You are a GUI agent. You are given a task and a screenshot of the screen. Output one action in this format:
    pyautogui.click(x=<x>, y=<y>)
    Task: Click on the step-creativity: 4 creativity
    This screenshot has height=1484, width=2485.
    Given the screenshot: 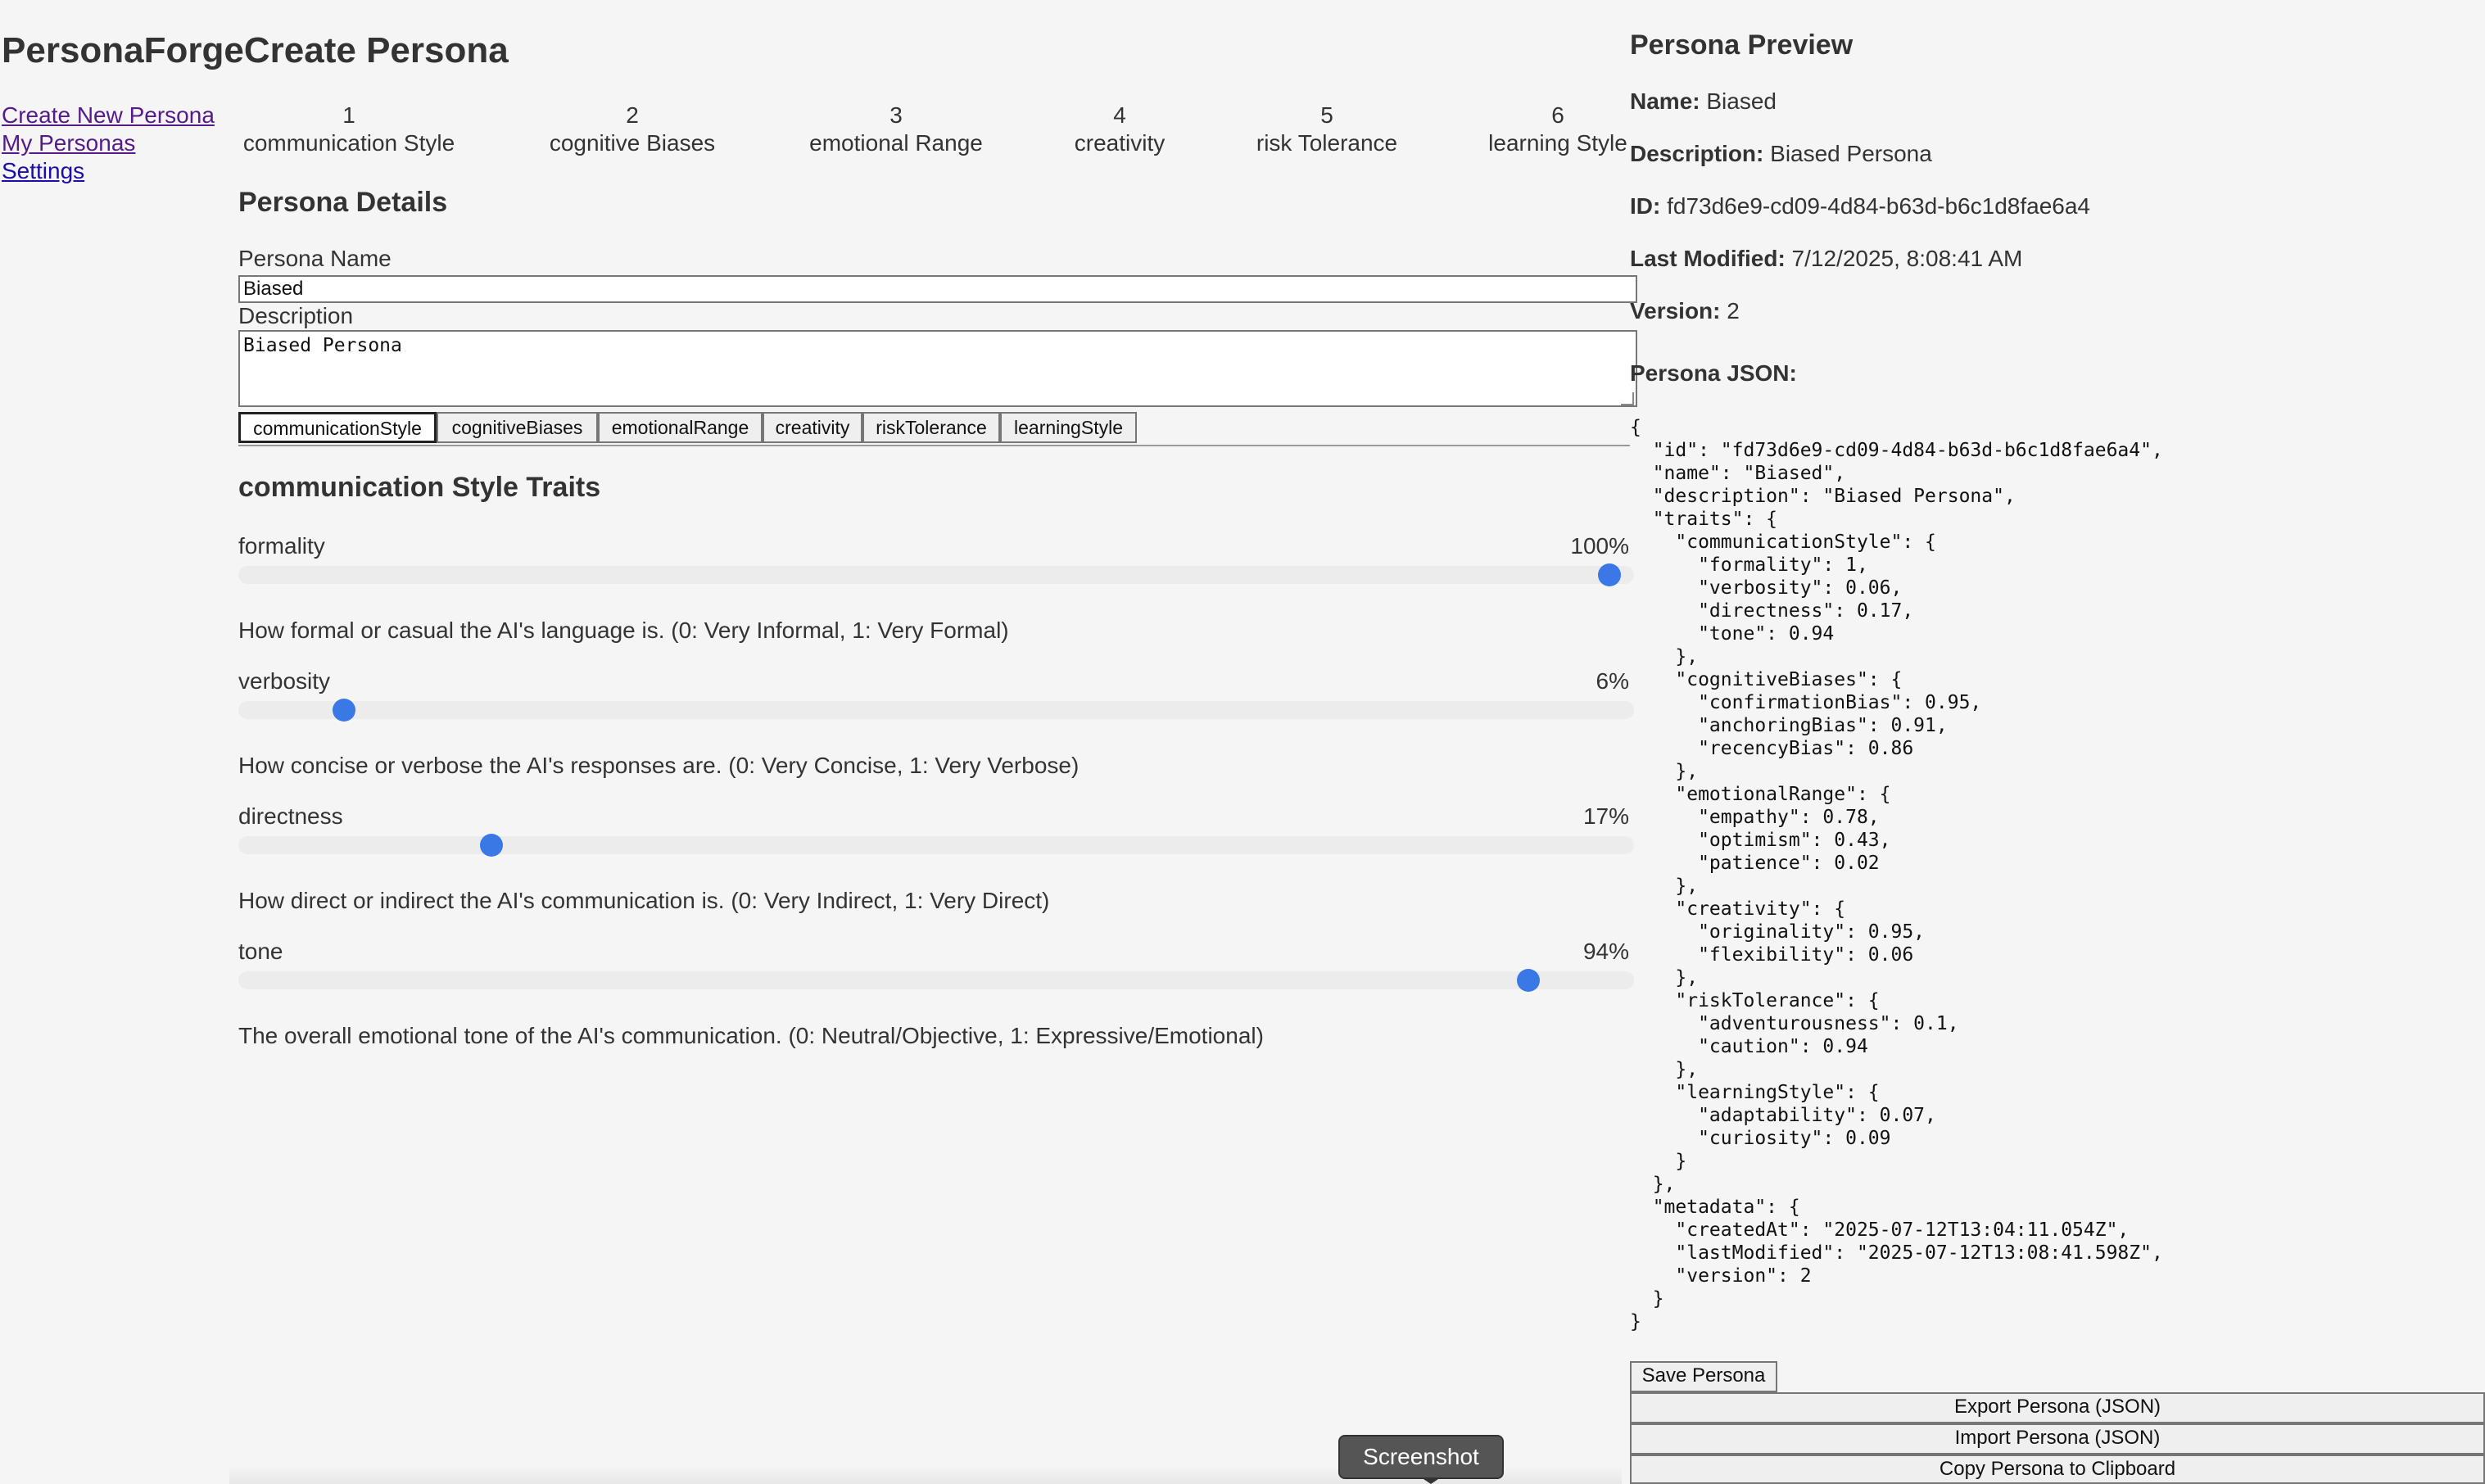 What is the action you would take?
    pyautogui.click(x=1120, y=129)
    